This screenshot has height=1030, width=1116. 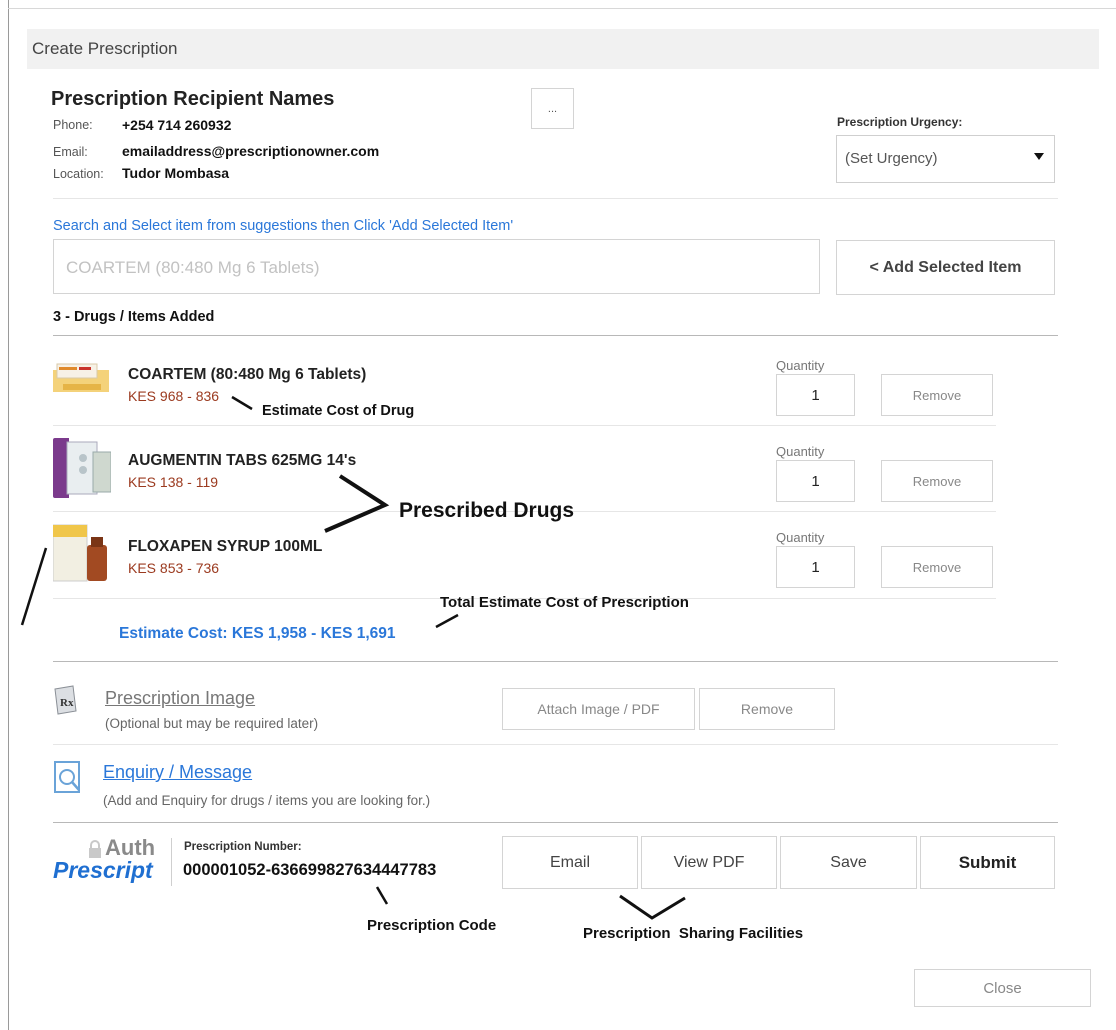 I want to click on annotation-sharing-facilities: Prescription Sharing Facilities, so click(x=693, y=933).